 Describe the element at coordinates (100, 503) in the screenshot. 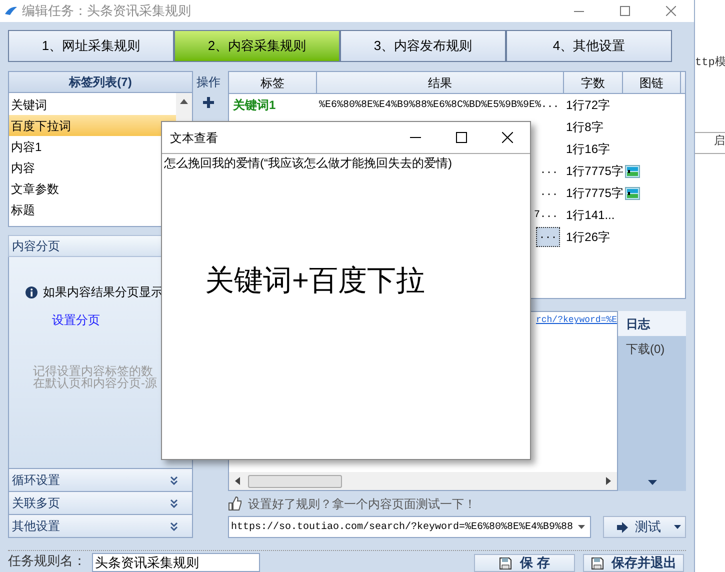

I see `collapsible-section: 关联多页` at that location.